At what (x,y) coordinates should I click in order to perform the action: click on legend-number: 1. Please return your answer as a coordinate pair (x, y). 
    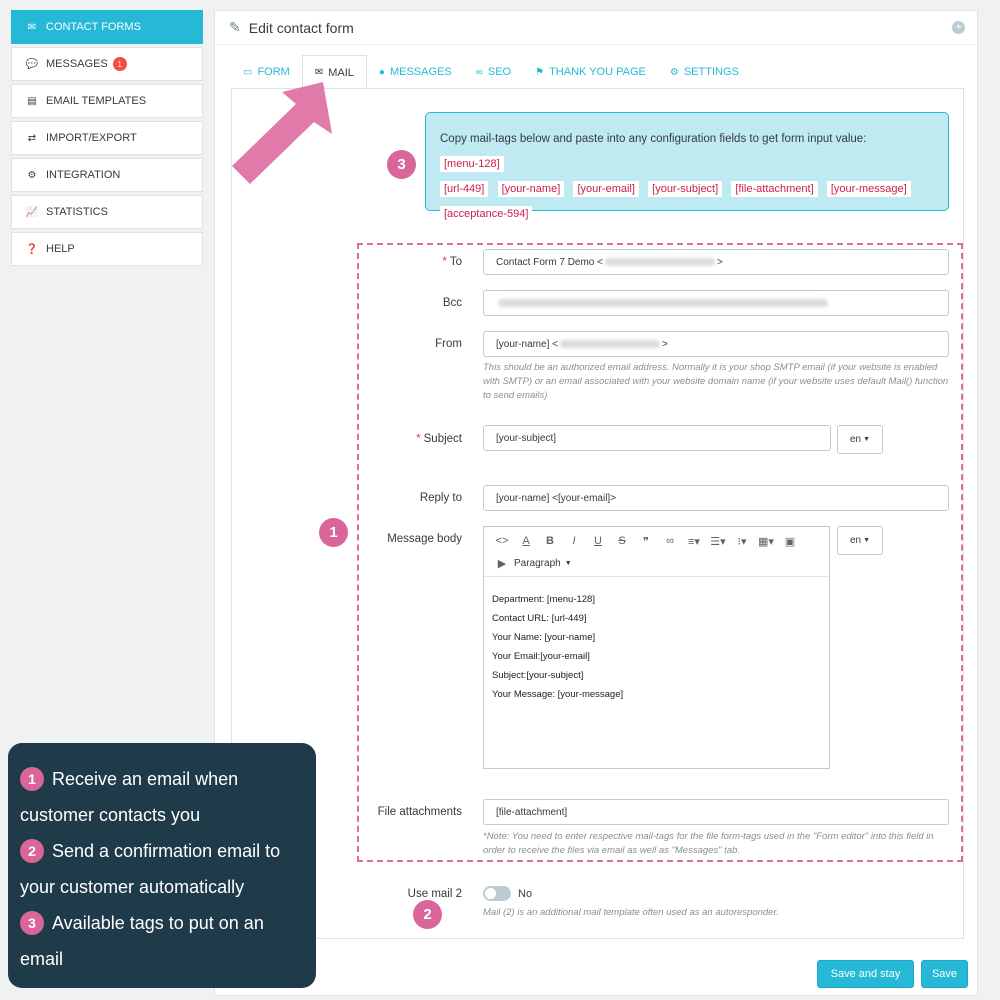
    Looking at the image, I should click on (32, 779).